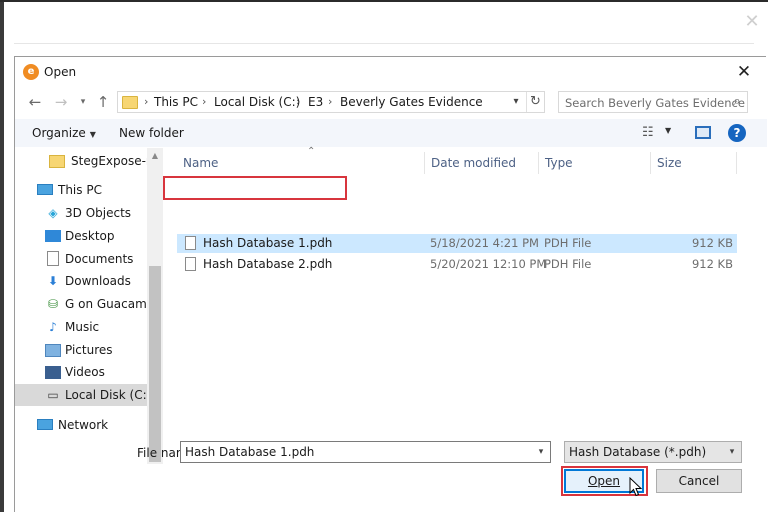 Image resolution: width=768 pixels, height=512 pixels. What do you see at coordinates (83, 102) in the screenshot?
I see `recent-locations-chevron-icon: ▾` at bounding box center [83, 102].